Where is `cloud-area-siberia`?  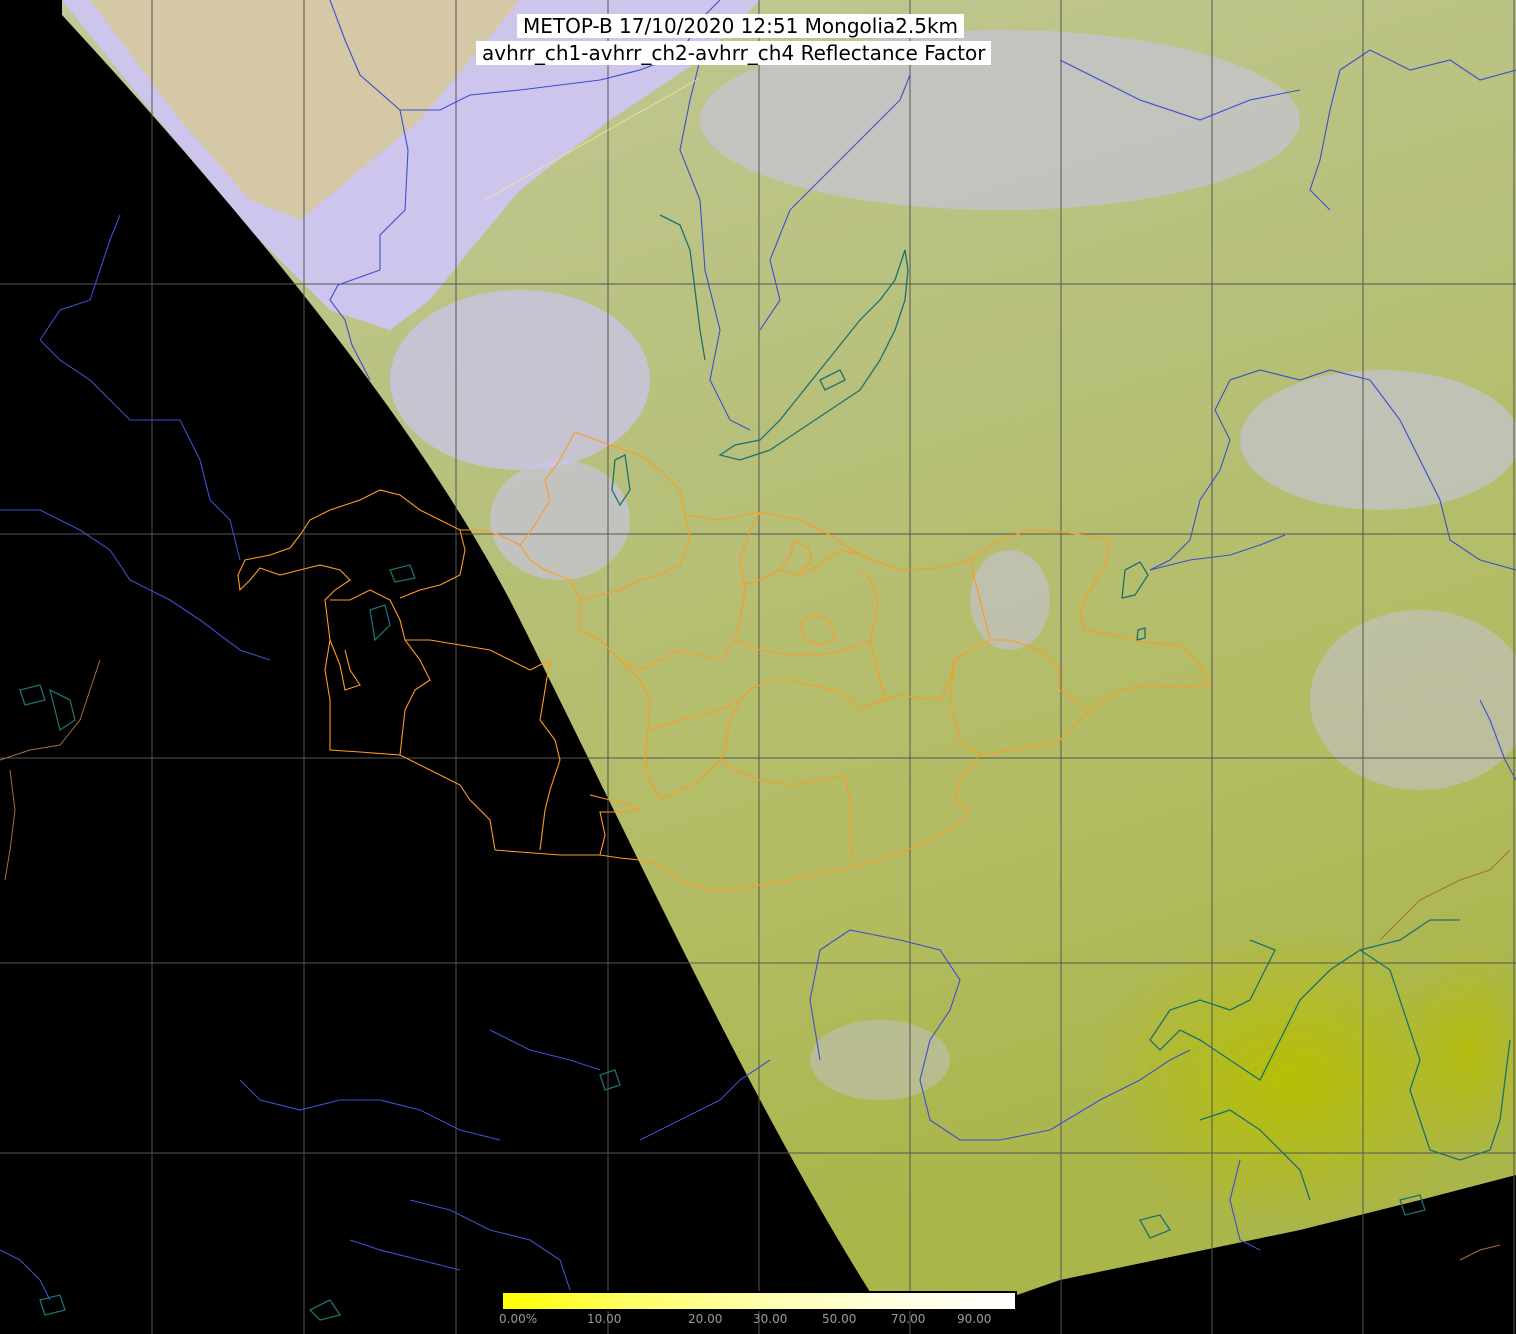 cloud-area-siberia is located at coordinates (520, 380).